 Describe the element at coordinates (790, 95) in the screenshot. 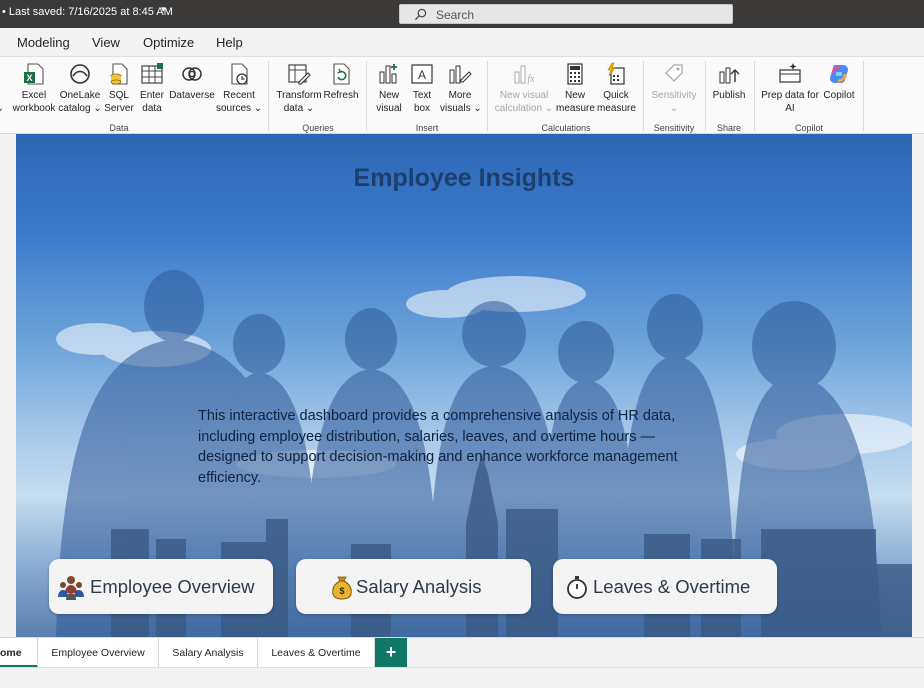

I see `prep-label-1: Prep data for` at that location.